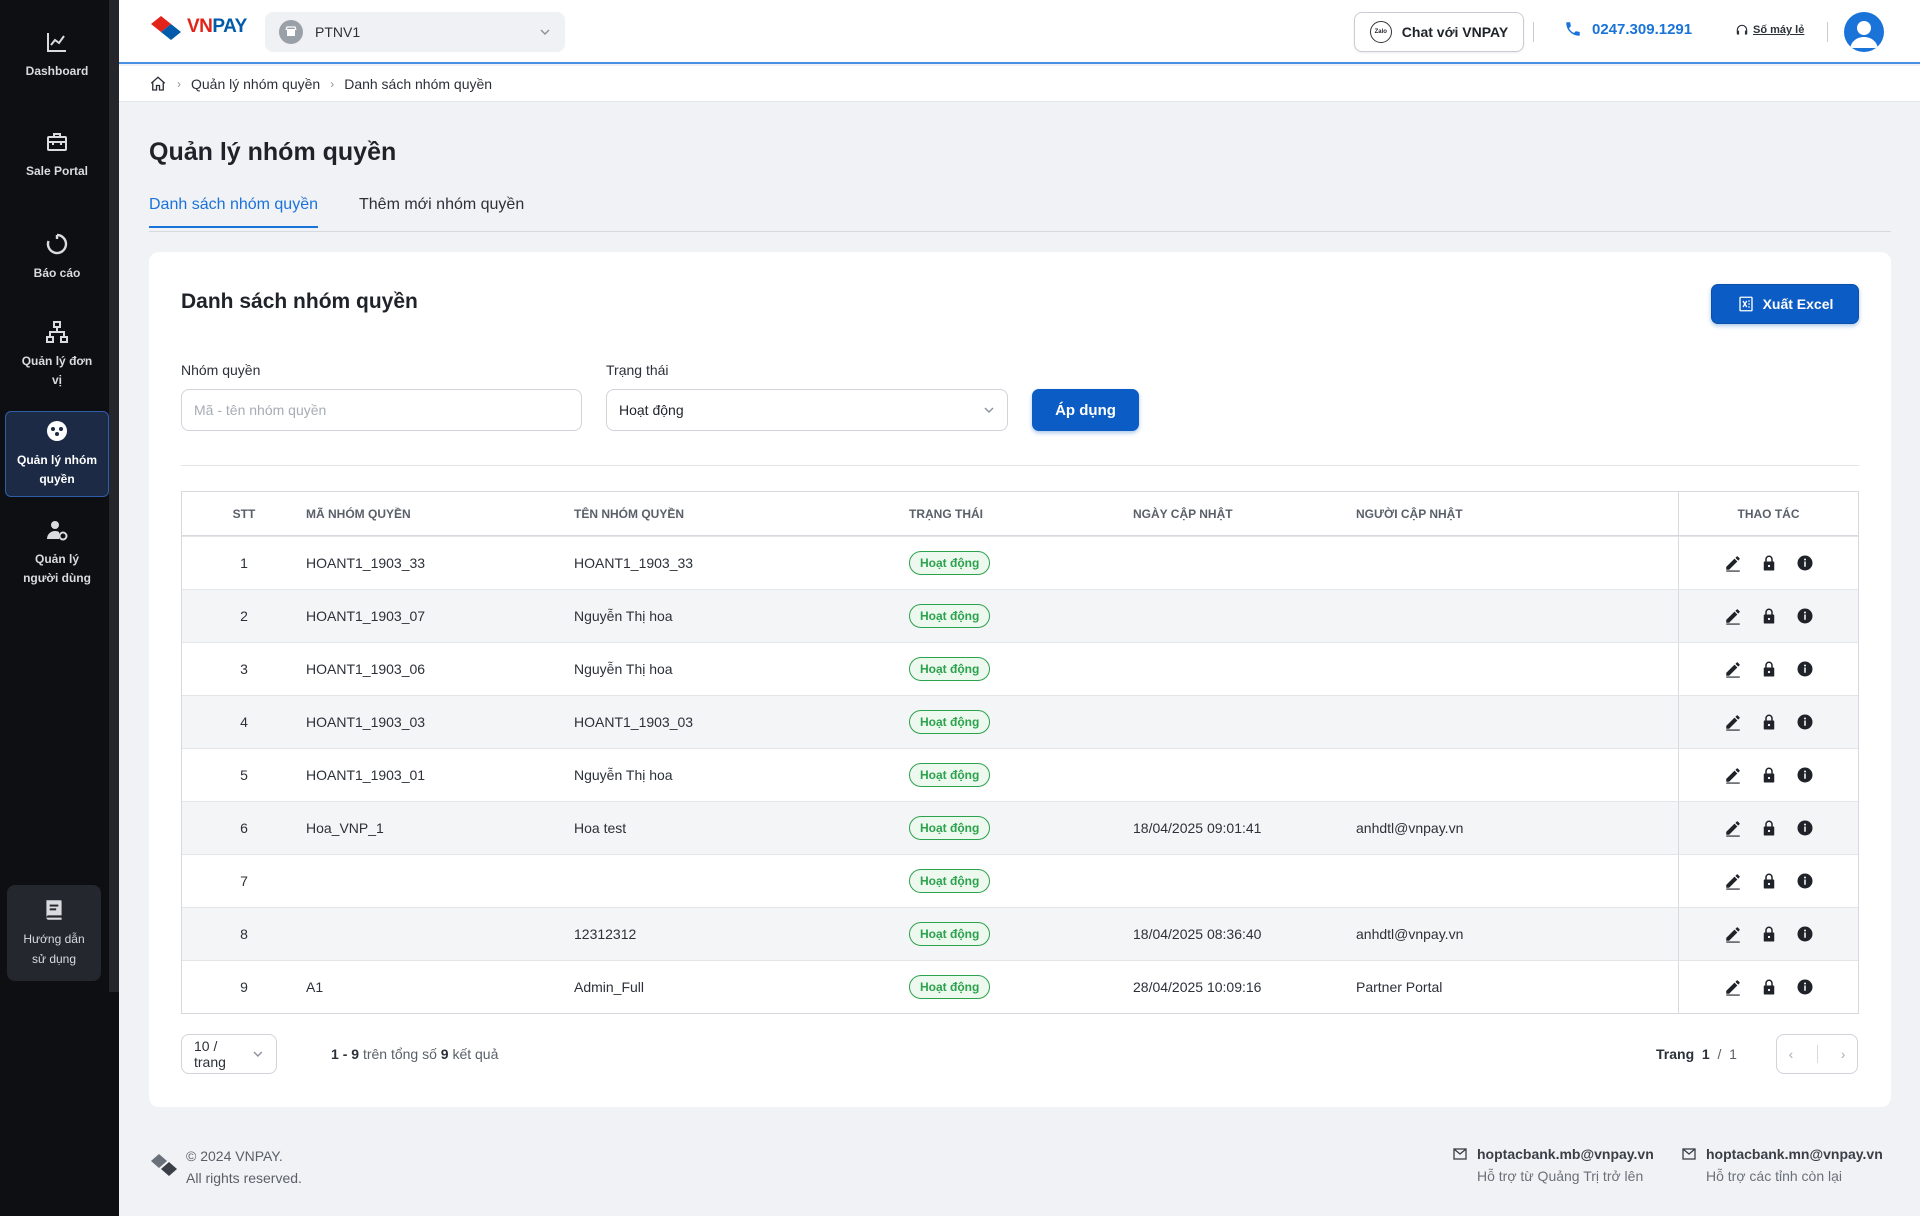  I want to click on export-excel-button: Xuất Excel, so click(1785, 304).